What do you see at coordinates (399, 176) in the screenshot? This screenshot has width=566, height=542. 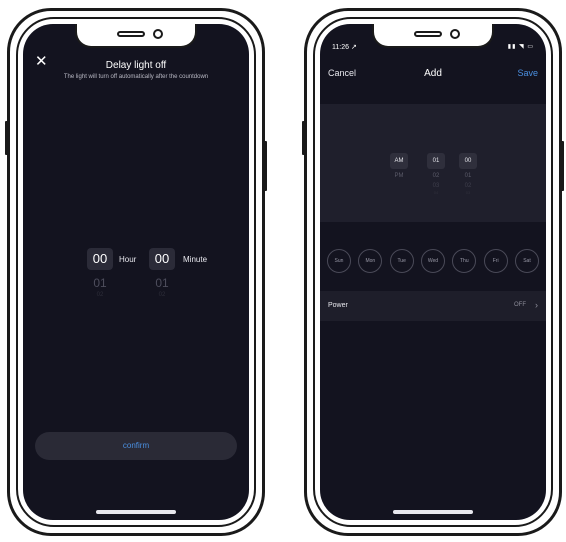 I see `period-picker-option: PM` at bounding box center [399, 176].